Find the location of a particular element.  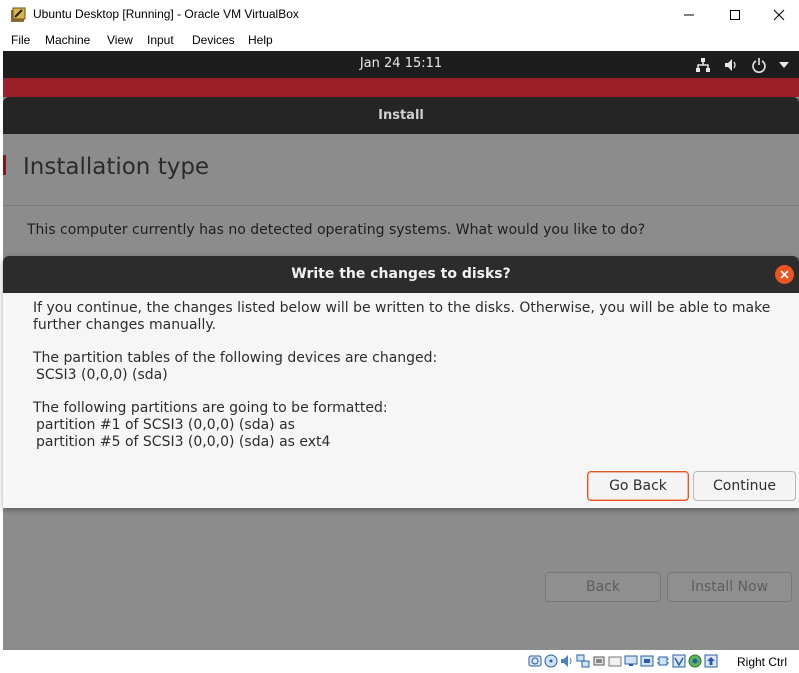

background-edge is located at coordinates (4, 165).